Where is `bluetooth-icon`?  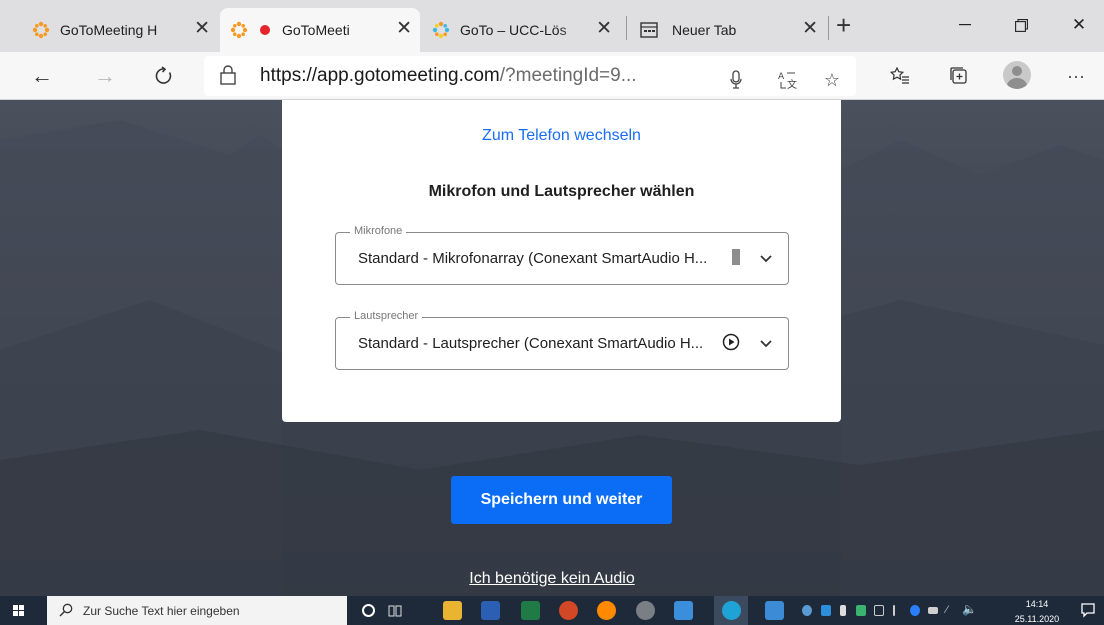
bluetooth-icon is located at coordinates (915, 610).